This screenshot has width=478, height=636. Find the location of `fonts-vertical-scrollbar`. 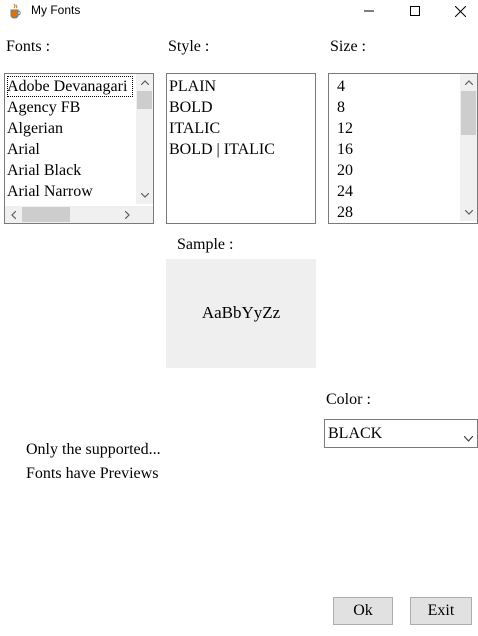

fonts-vertical-scrollbar is located at coordinates (144, 139).